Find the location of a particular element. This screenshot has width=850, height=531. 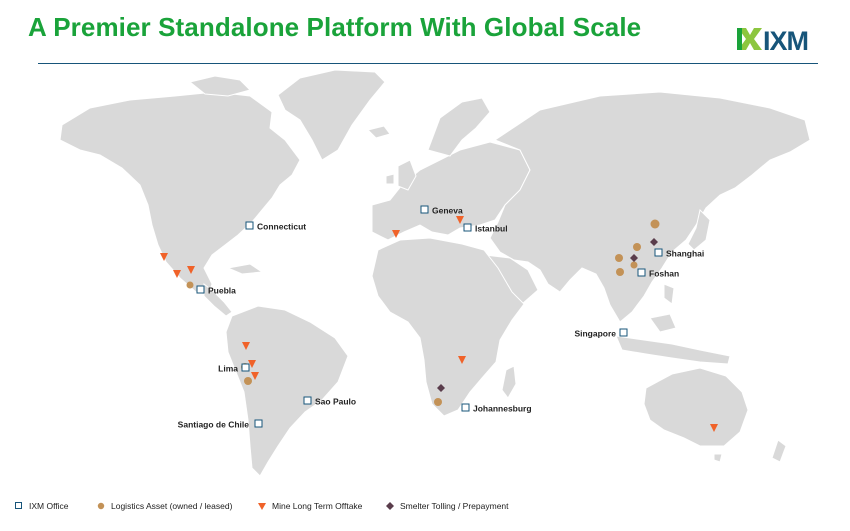

legend-mine: Mine Long Term Offtake is located at coordinates (310, 506).